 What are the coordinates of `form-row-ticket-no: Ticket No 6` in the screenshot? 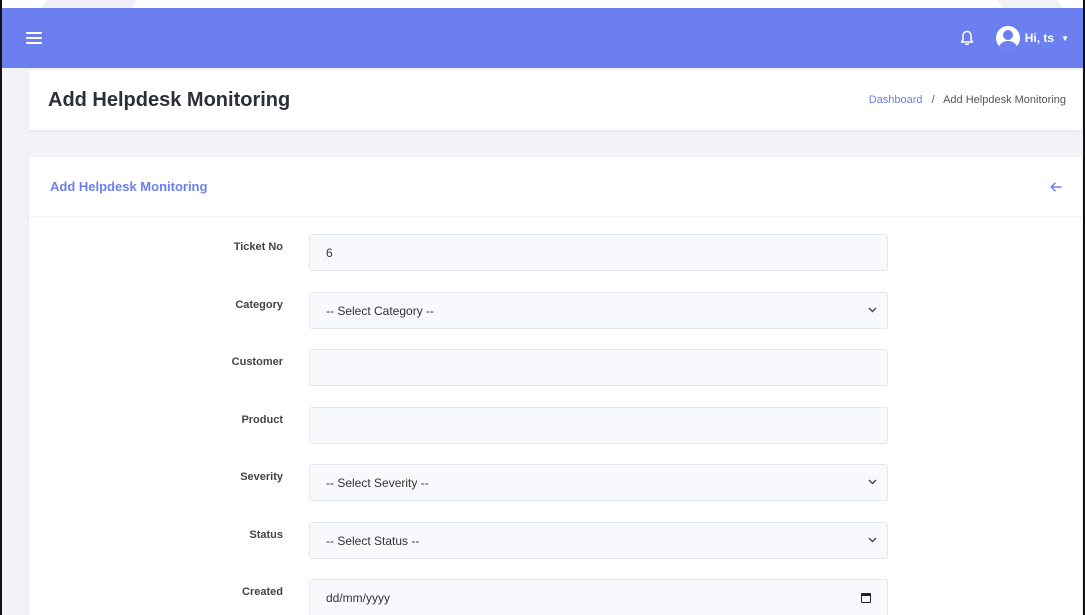 It's located at (555, 253).